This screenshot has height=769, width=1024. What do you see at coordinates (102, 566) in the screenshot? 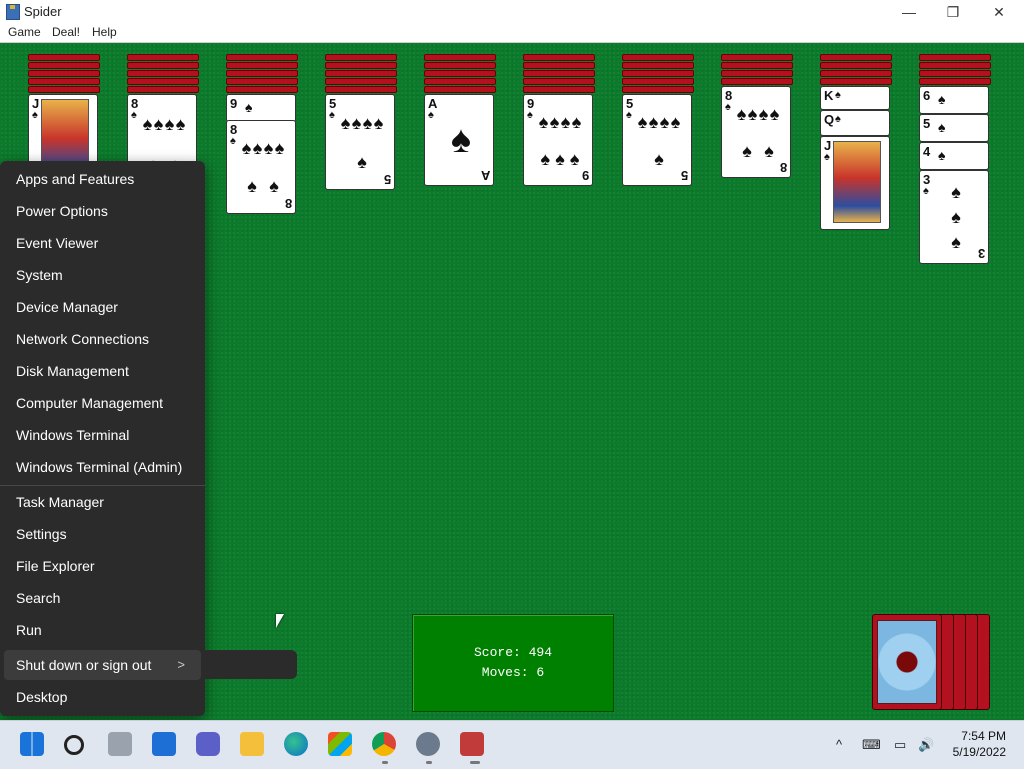
I see `menu-file-explorer: File Explorer` at bounding box center [102, 566].